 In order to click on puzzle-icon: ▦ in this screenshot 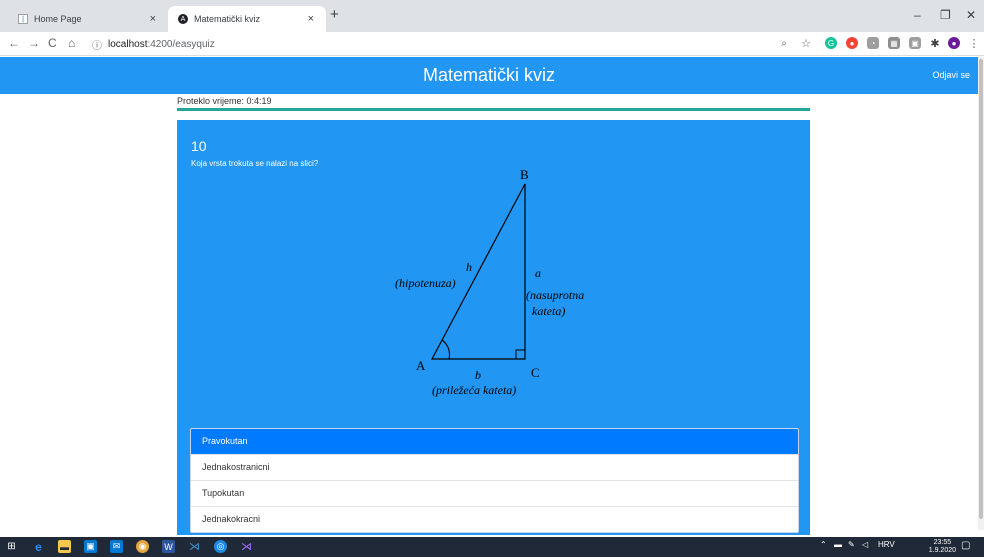, I will do `click(894, 43)`.